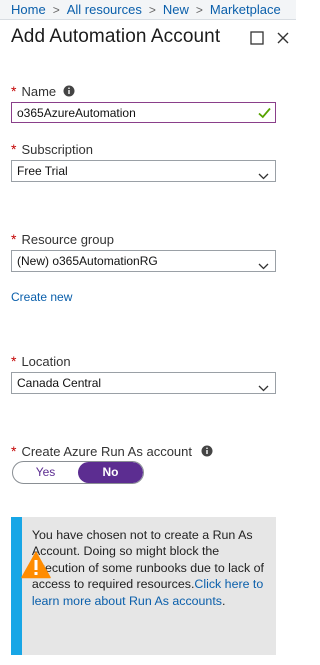 This screenshot has width=320, height=665. Describe the element at coordinates (39, 91) in the screenshot. I see `name-label-text: Name` at that location.